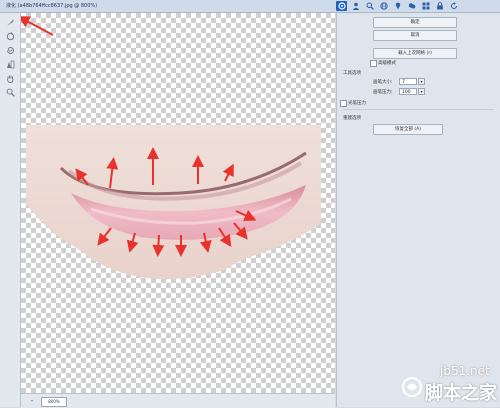  What do you see at coordinates (383, 92) in the screenshot?
I see `brush-pressure-label: 画笔压力:` at bounding box center [383, 92].